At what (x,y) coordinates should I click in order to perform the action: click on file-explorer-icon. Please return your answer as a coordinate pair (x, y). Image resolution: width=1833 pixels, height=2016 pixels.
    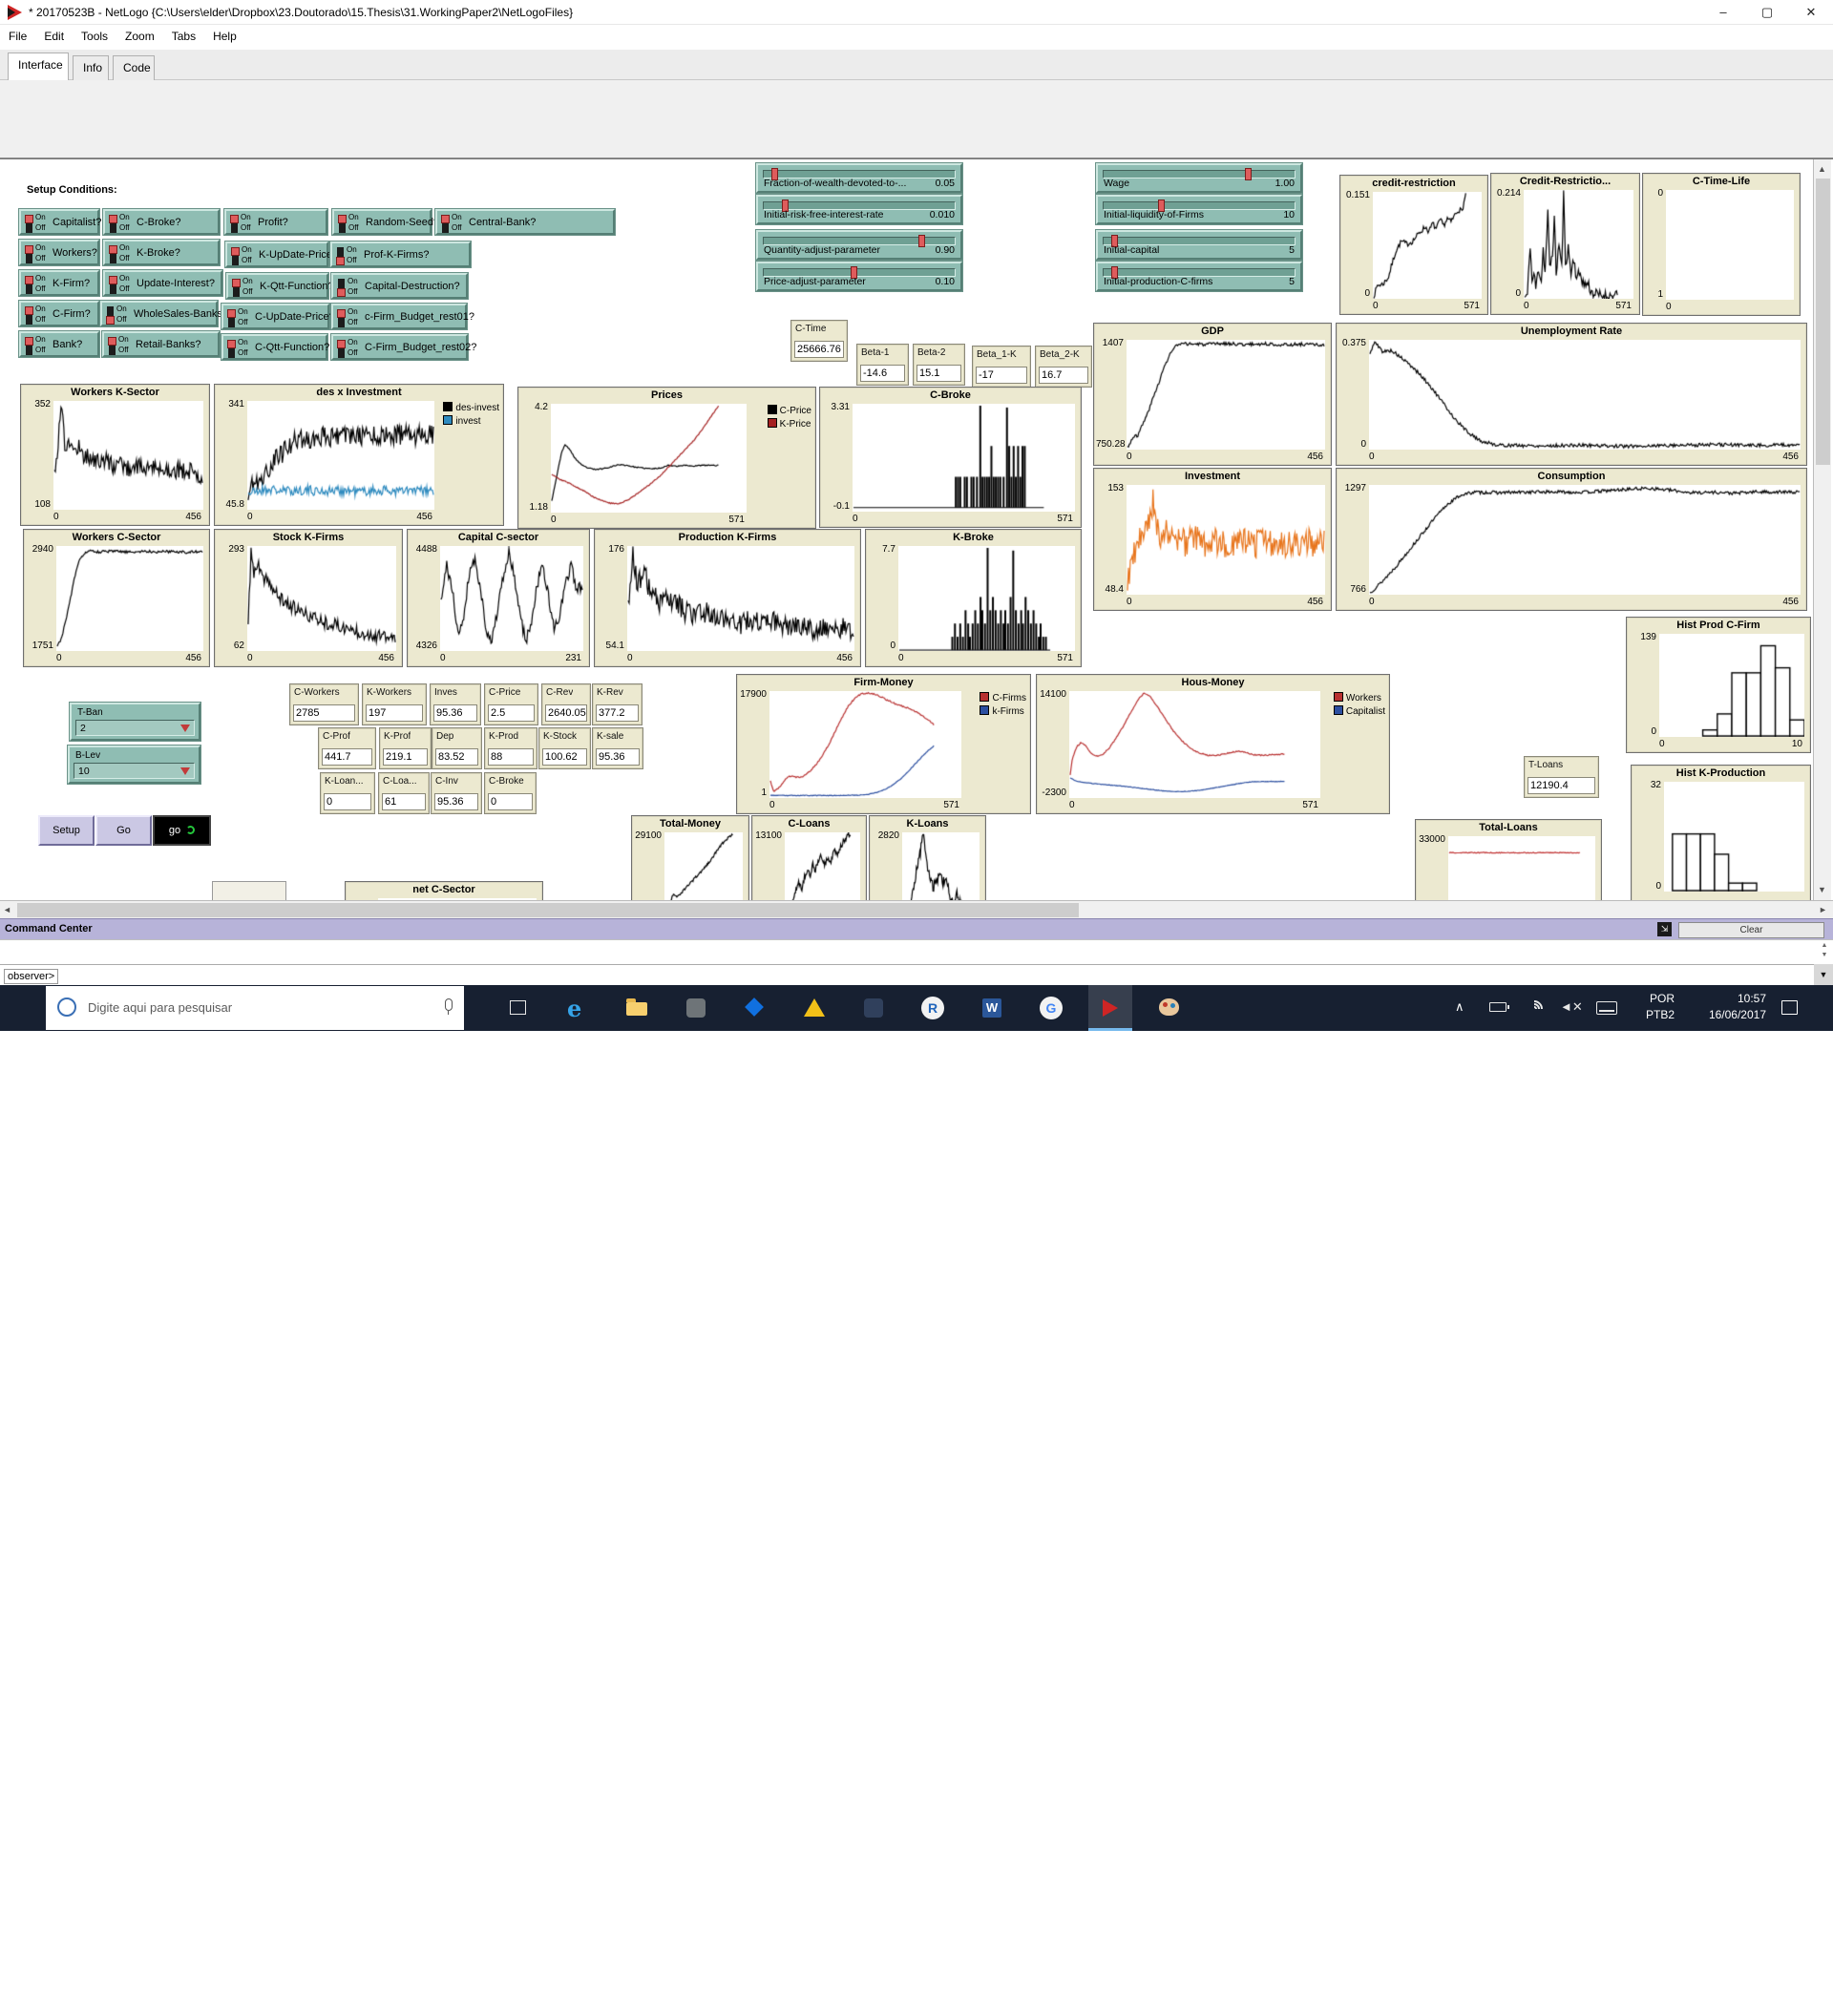
    Looking at the image, I should click on (637, 1008).